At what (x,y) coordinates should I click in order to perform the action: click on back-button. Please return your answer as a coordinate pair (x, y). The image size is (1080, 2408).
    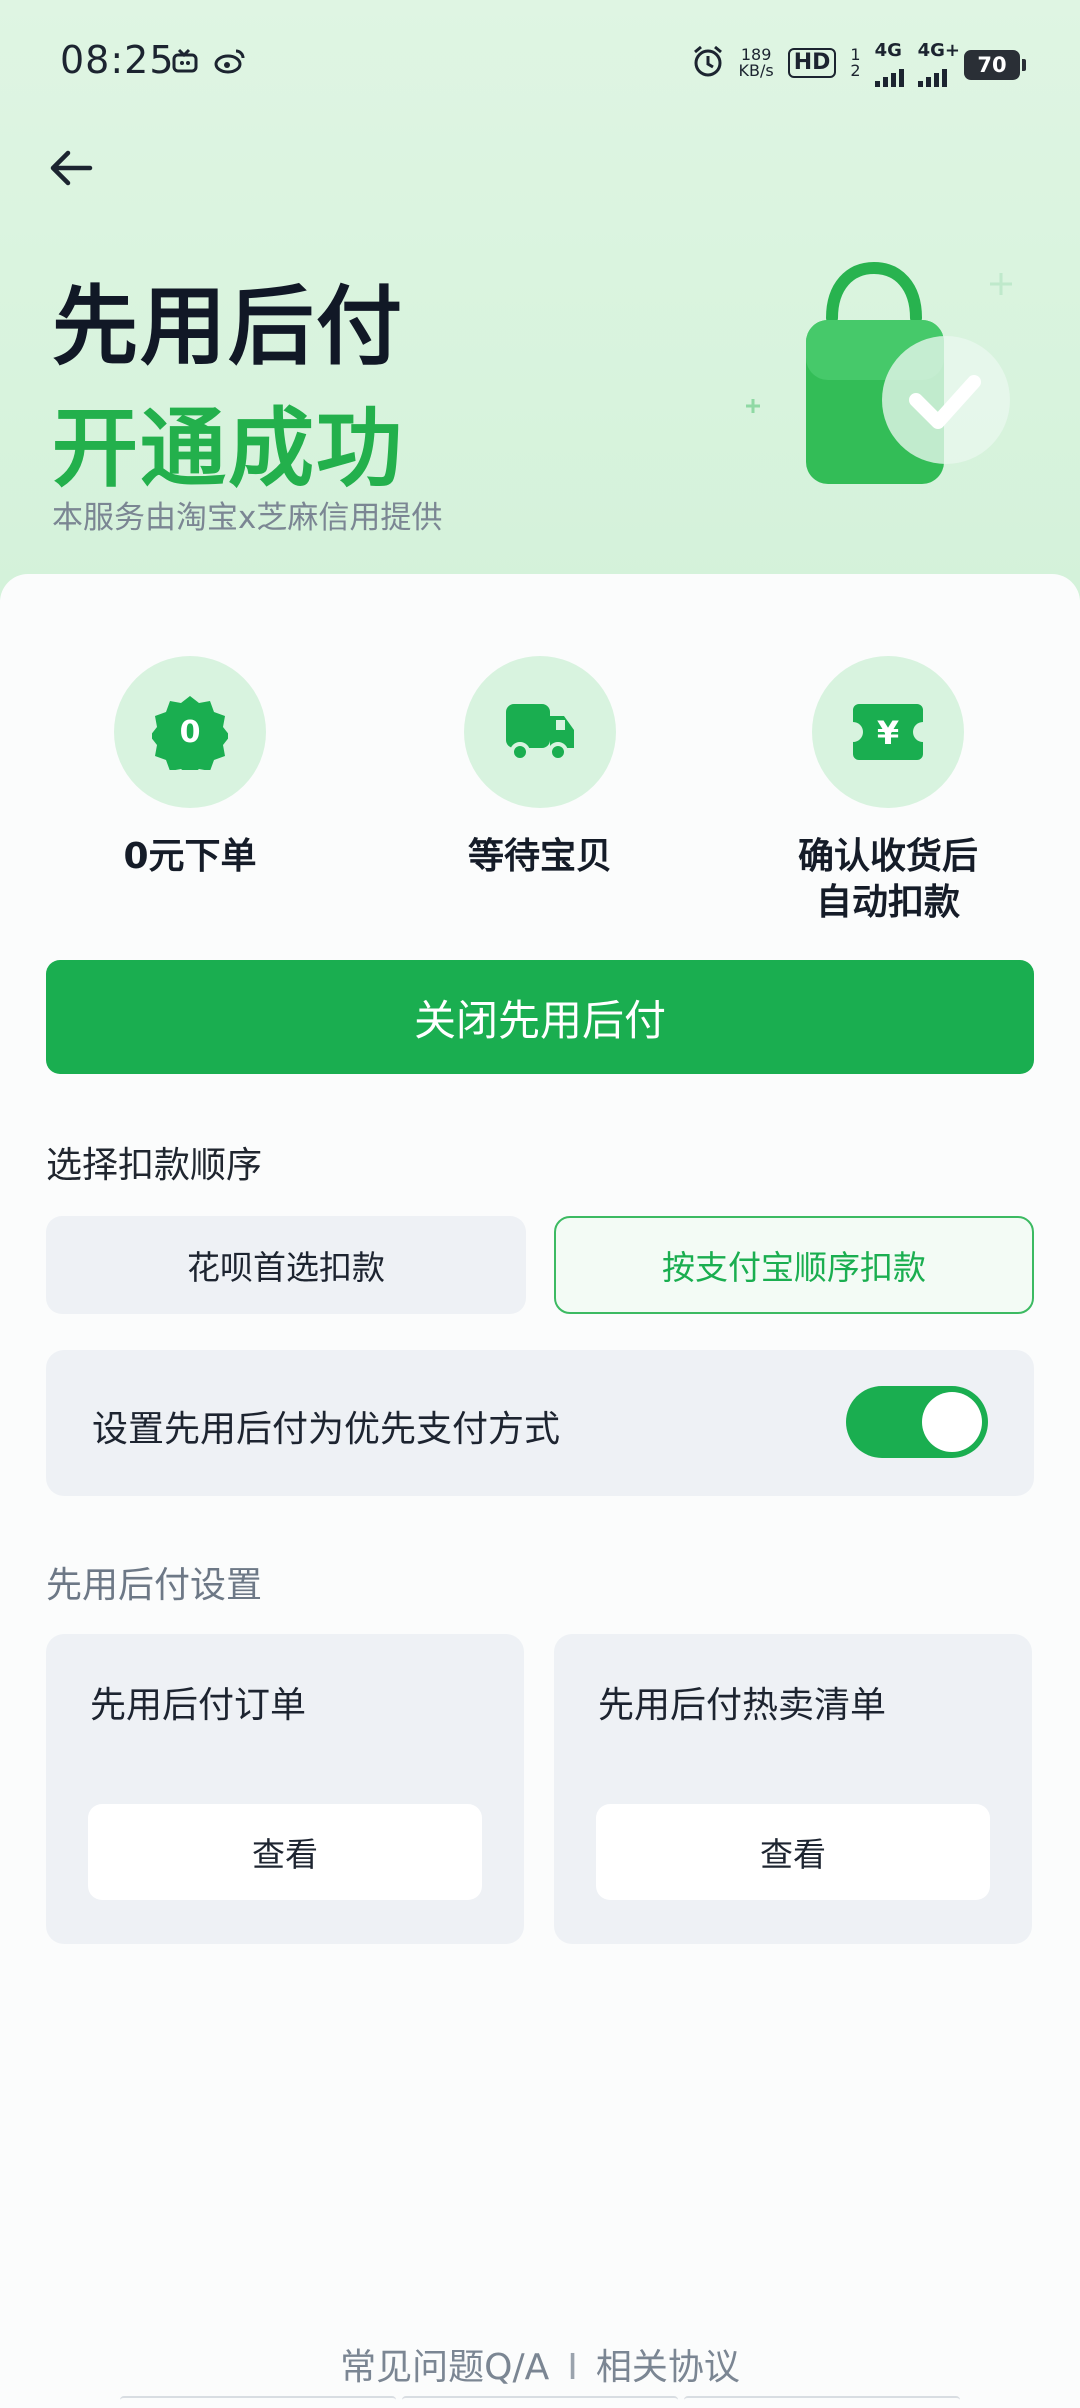
    Looking at the image, I should click on (74, 168).